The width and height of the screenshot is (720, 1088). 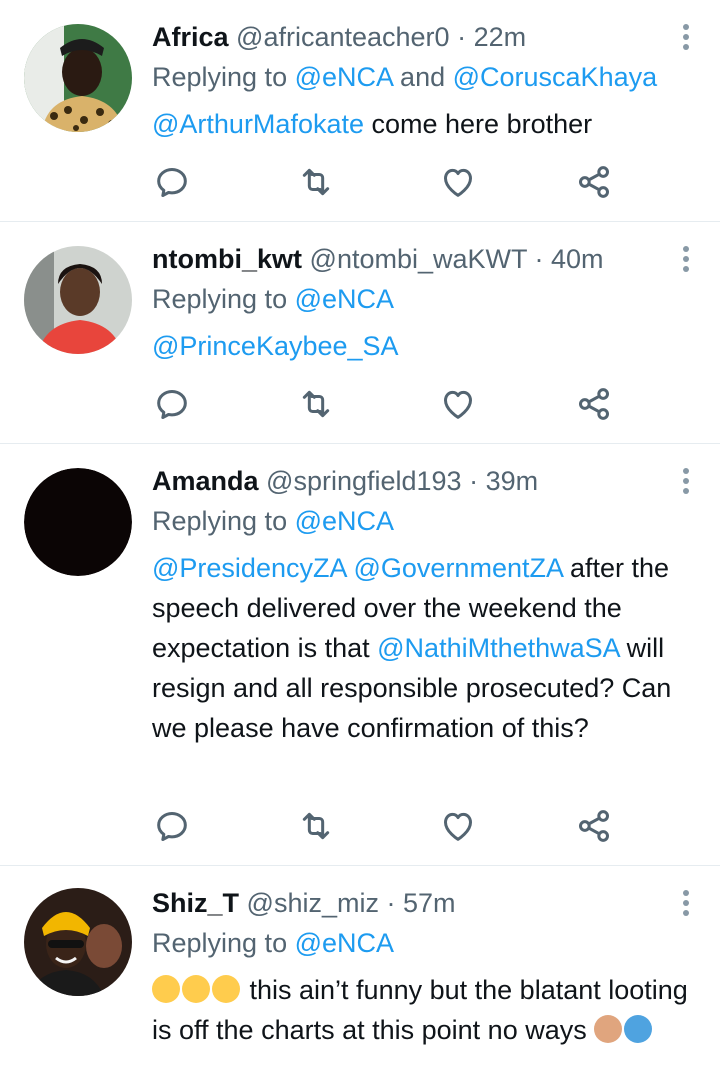 What do you see at coordinates (503, 481) in the screenshot?
I see `timestamp: · 39m` at bounding box center [503, 481].